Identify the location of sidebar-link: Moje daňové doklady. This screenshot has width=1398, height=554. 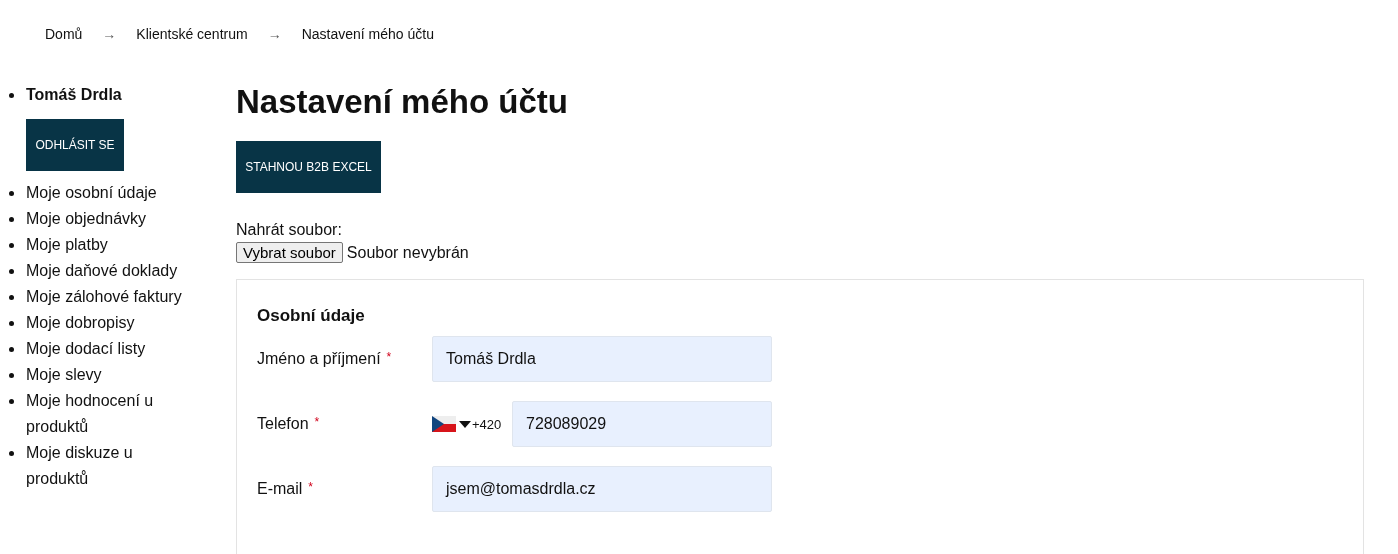
(102, 271).